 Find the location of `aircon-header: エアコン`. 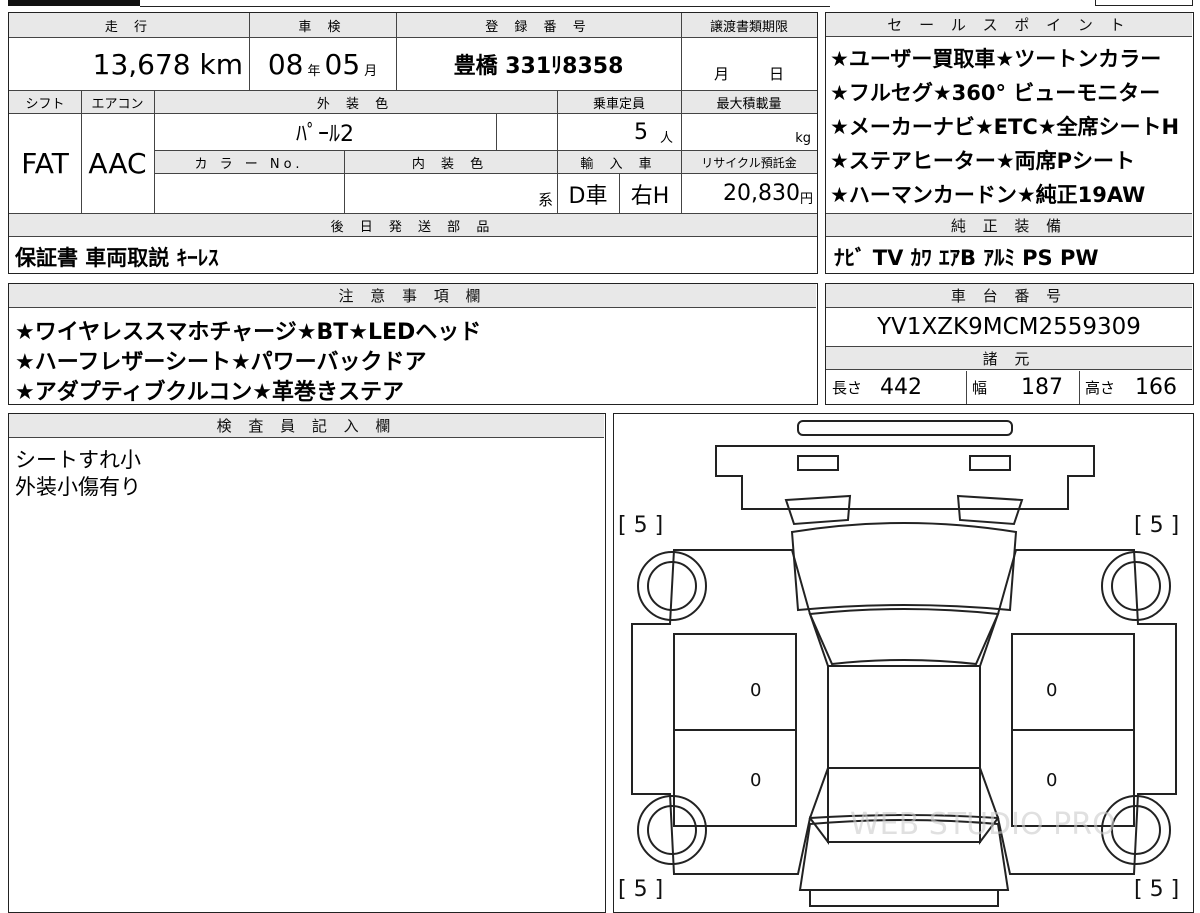

aircon-header: エアコン is located at coordinates (117, 102).